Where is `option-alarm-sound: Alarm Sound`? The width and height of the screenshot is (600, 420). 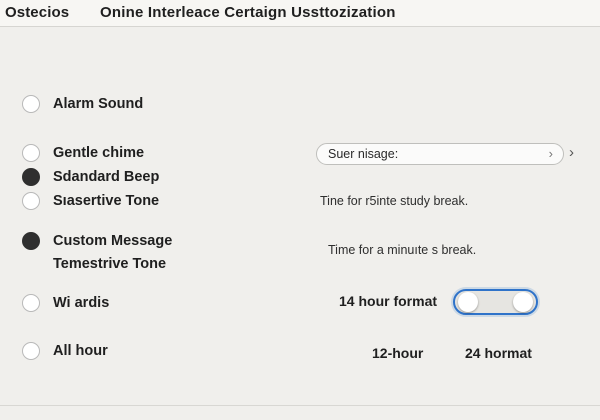 option-alarm-sound: Alarm Sound is located at coordinates (82, 104).